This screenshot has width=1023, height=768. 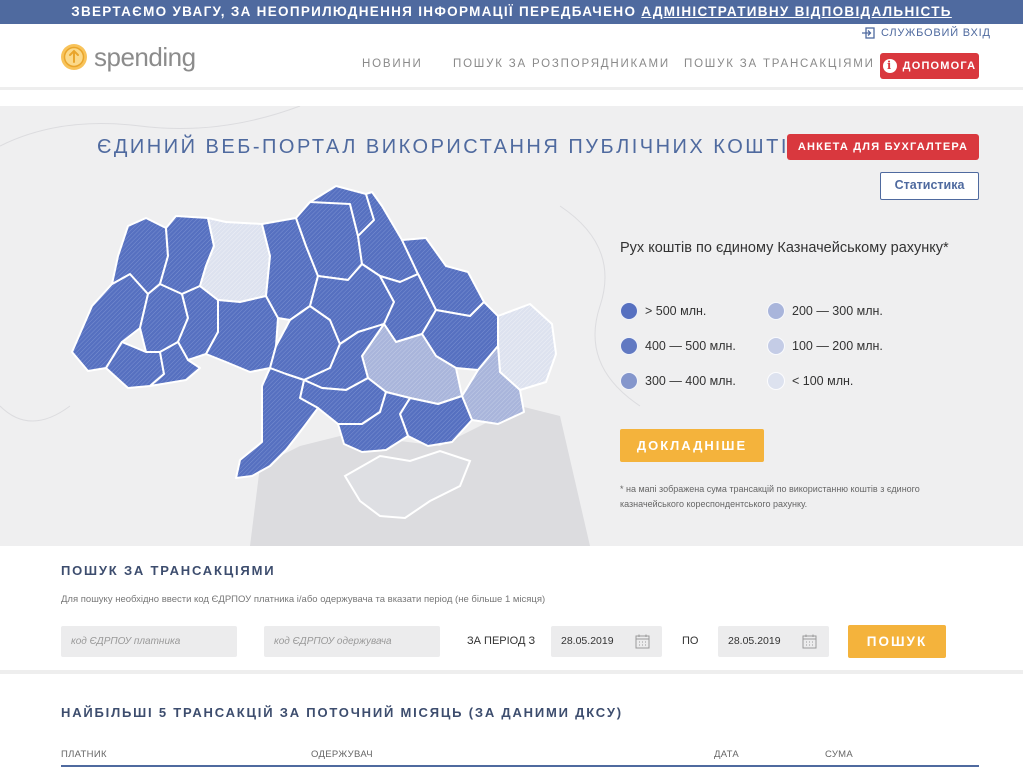 What do you see at coordinates (149, 641) in the screenshot?
I see `payer-code-input: код ЄДРПОУ платника` at bounding box center [149, 641].